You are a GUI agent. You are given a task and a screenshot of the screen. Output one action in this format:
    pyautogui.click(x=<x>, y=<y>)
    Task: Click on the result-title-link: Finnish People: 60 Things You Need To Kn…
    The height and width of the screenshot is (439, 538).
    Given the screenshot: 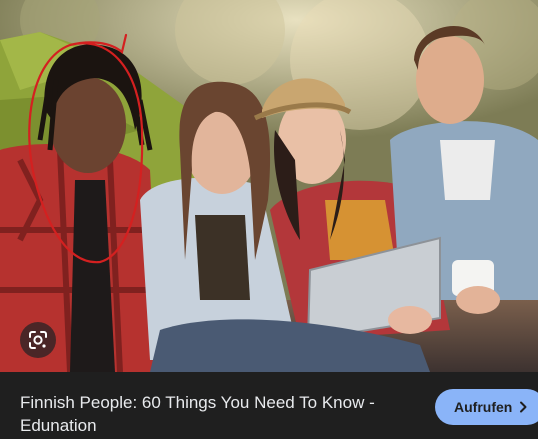 What is the action you would take?
    pyautogui.click(x=220, y=414)
    